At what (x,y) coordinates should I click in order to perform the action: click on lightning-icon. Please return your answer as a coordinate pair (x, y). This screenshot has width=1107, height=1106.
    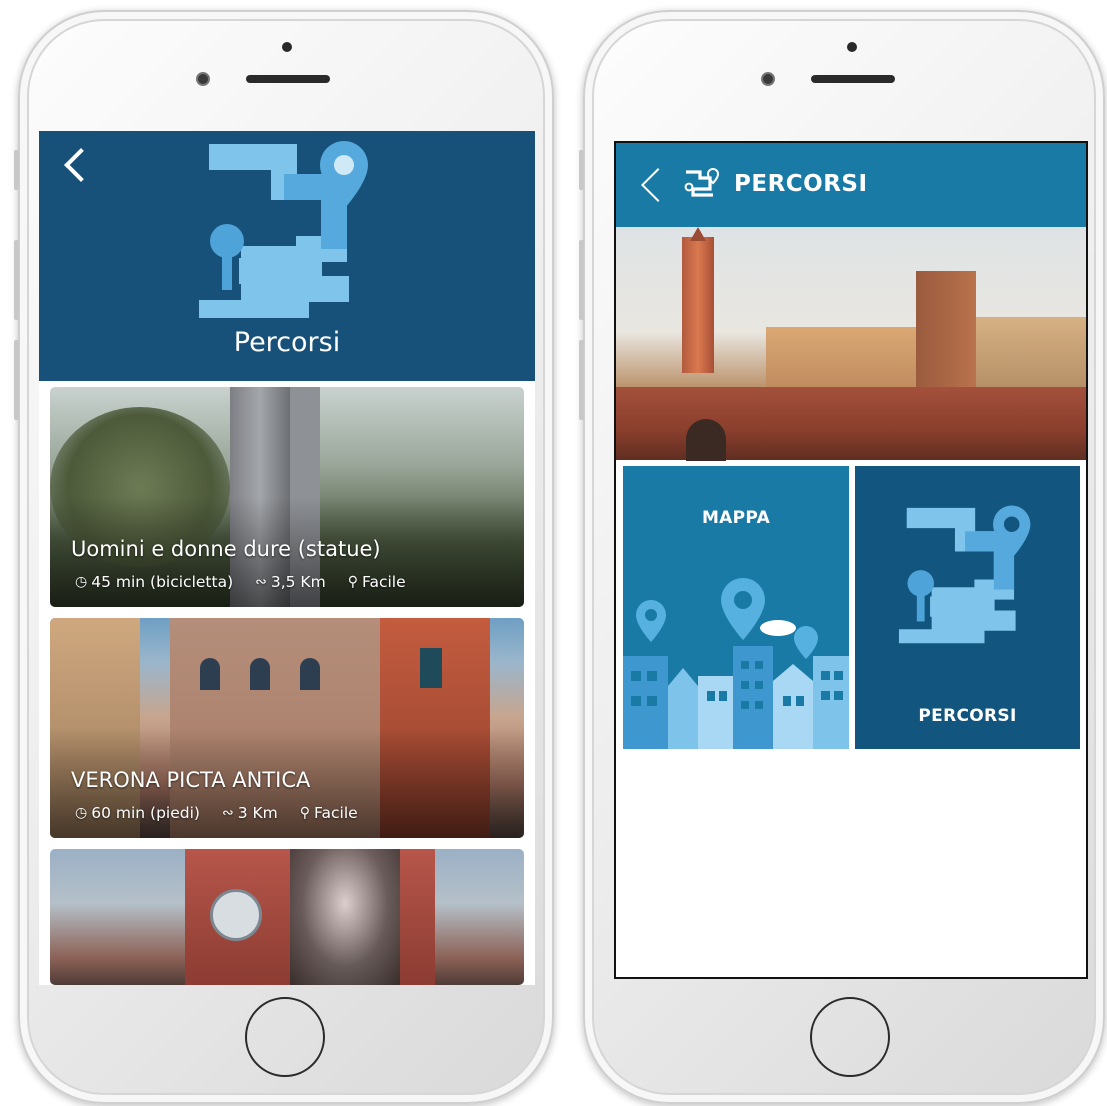
    Looking at the image, I should click on (236, 915).